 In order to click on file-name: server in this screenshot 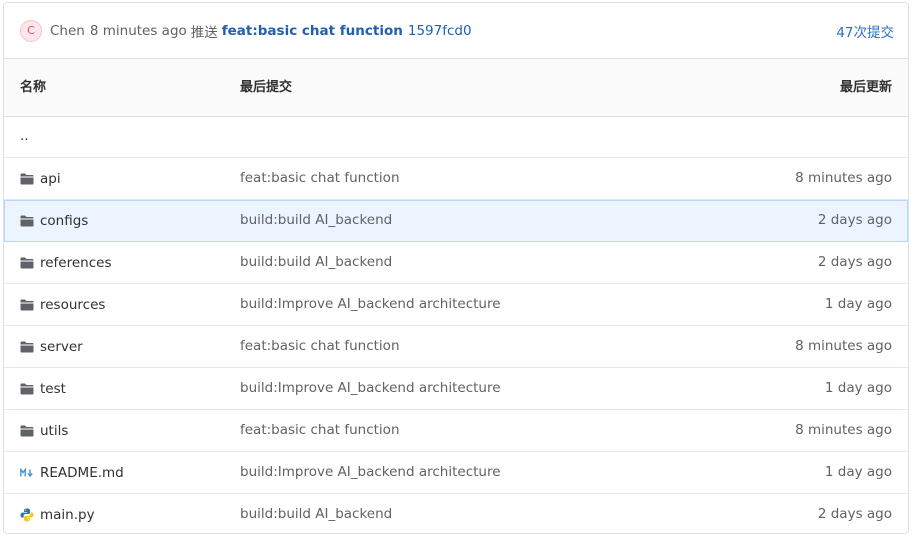, I will do `click(61, 346)`.